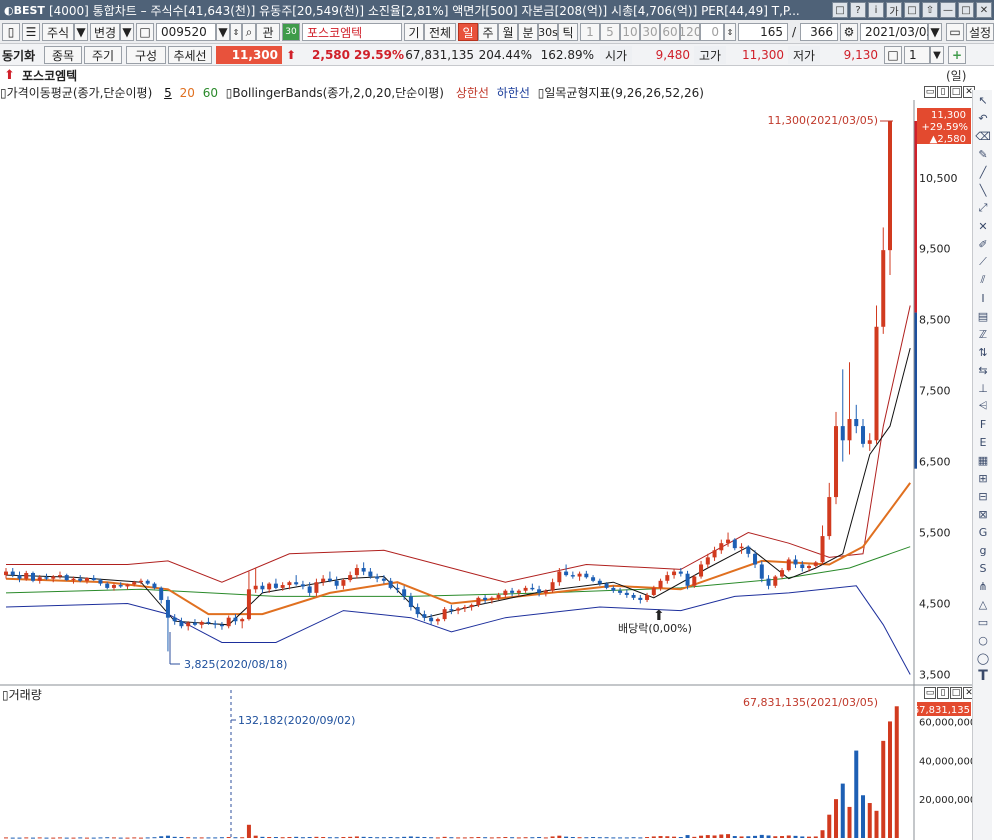 The width and height of the screenshot is (994, 840). I want to click on filter-icon: ☰, so click(31, 32).